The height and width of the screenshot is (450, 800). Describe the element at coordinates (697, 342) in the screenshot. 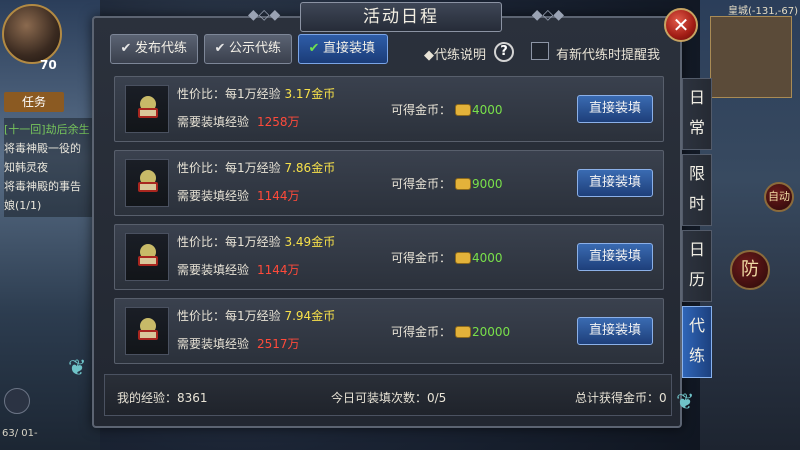

I see `side-tab-boosting: 代 练` at that location.